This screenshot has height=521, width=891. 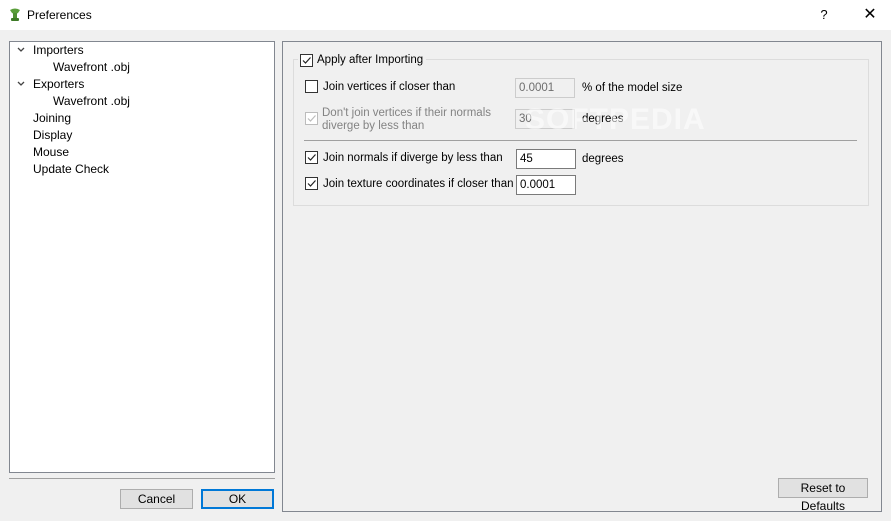 I want to click on app-logo-icon, so click(x=15, y=14).